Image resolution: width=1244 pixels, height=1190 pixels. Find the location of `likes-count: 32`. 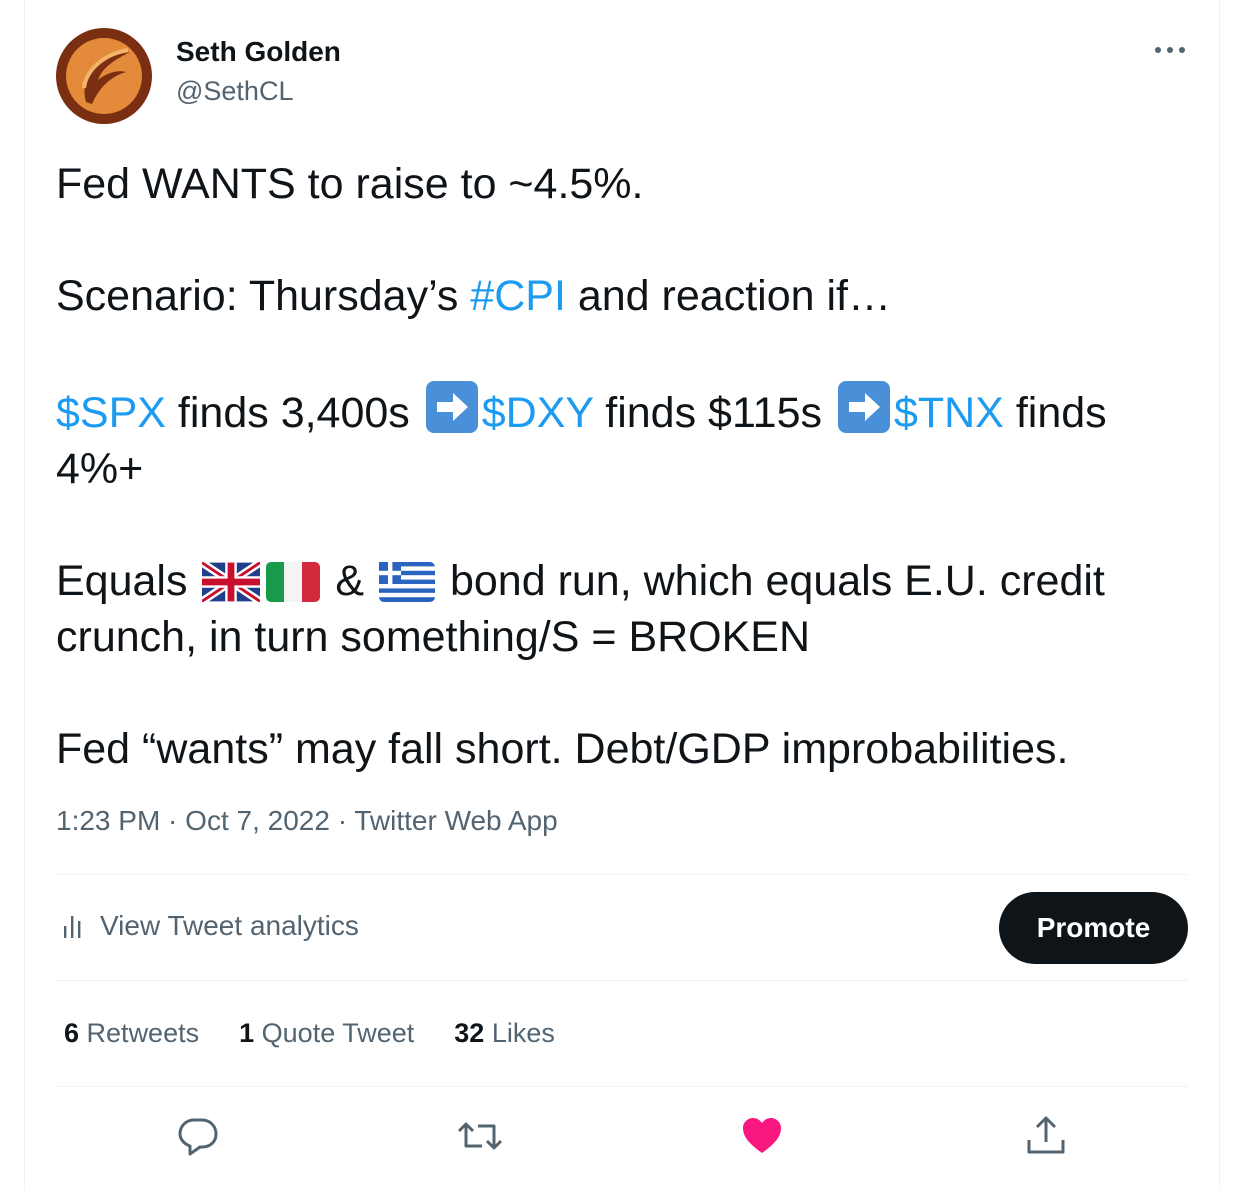

likes-count: 32 is located at coordinates (469, 1033).